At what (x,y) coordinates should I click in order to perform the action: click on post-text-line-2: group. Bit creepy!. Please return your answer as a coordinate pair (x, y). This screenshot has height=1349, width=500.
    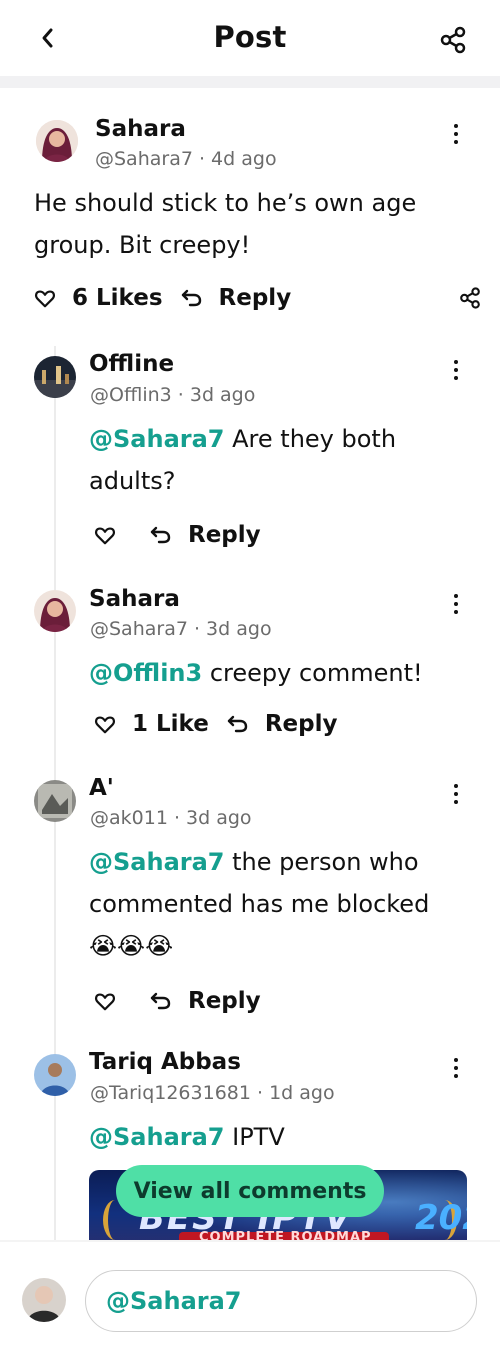
    Looking at the image, I should click on (142, 245).